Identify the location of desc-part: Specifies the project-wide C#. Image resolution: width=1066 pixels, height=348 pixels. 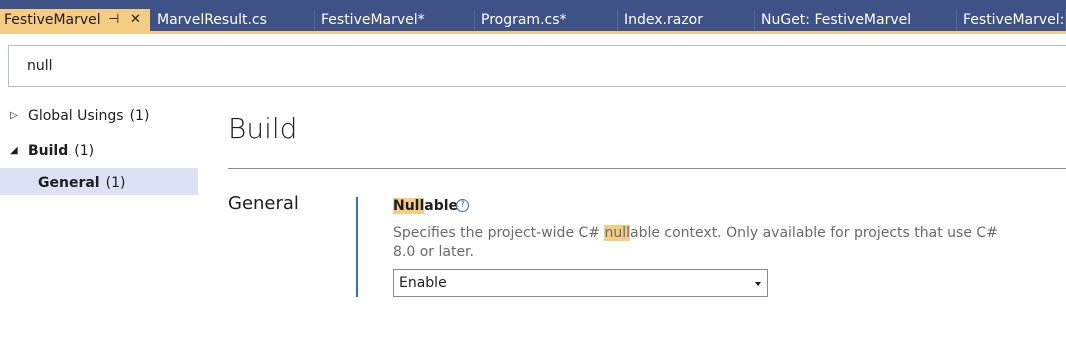
(499, 233).